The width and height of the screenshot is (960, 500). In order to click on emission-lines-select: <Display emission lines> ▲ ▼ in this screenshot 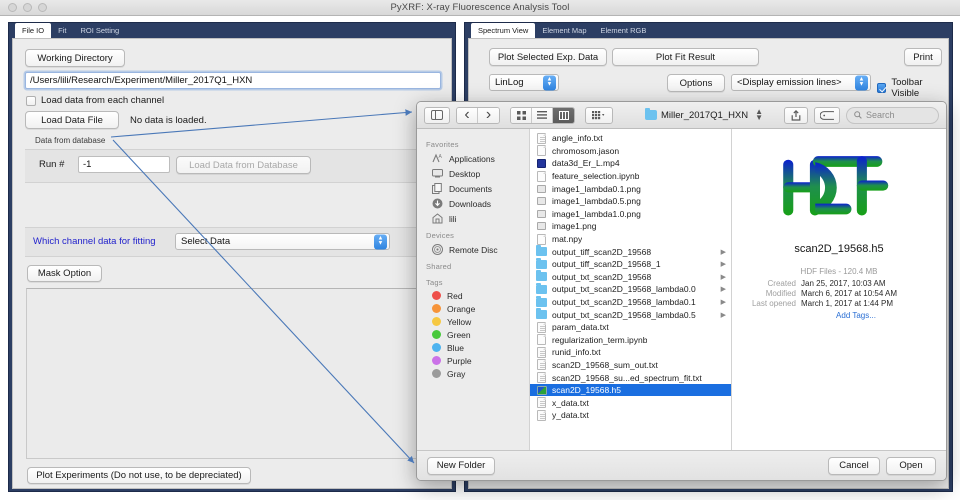, I will do `click(801, 82)`.